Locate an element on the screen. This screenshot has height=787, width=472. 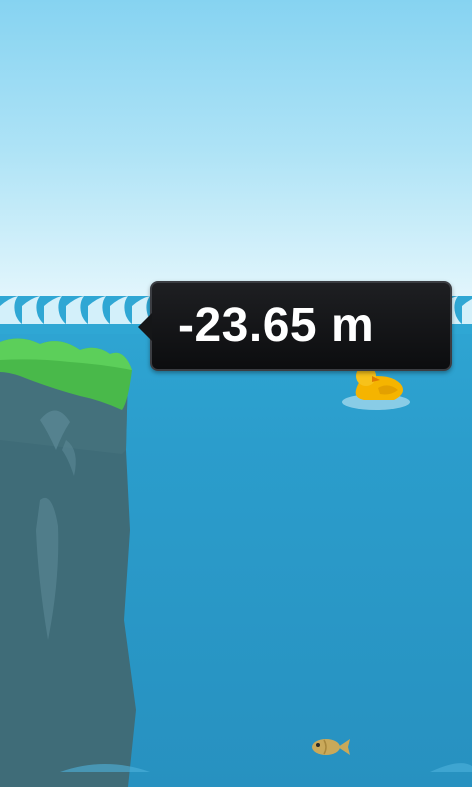
tooltip-pointer is located at coordinates (145, 327).